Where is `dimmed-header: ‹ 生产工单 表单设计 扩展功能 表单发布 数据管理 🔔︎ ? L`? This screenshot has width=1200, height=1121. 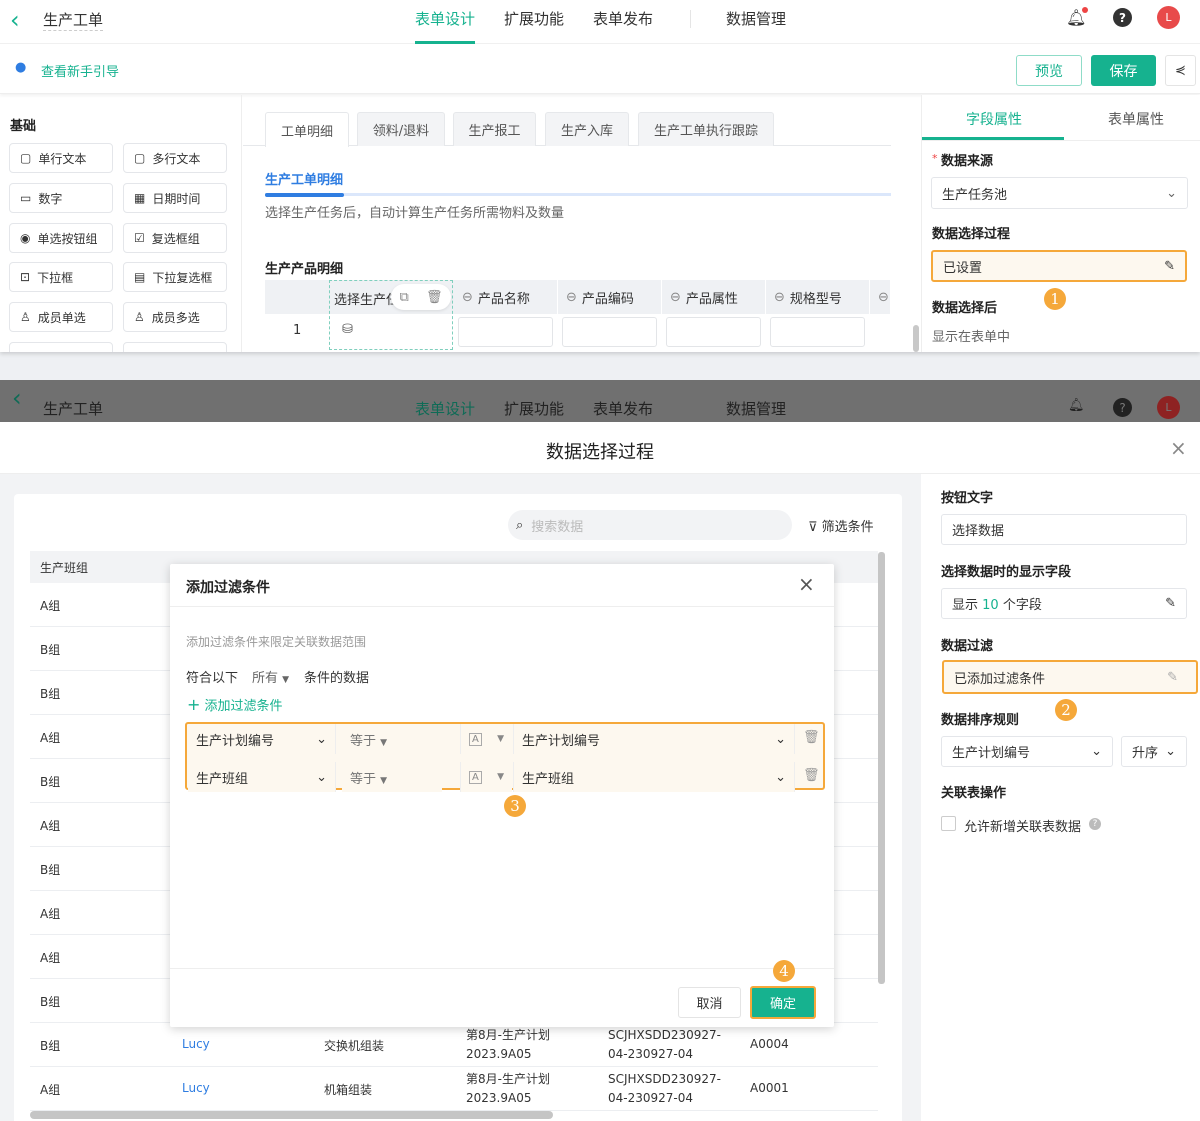
dimmed-header: ‹ 生产工单 表单设计 扩展功能 表单发布 数据管理 🔔︎ ? L is located at coordinates (600, 401).